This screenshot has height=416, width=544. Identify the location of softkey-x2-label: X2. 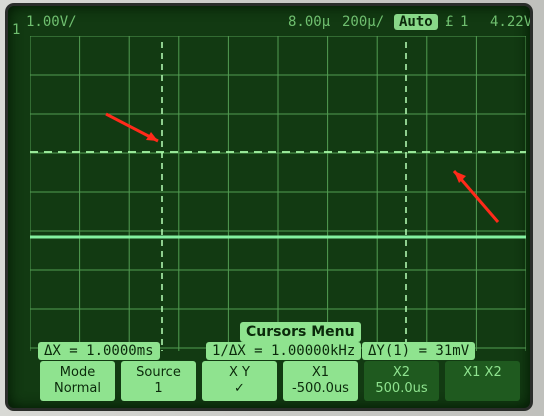
(401, 372).